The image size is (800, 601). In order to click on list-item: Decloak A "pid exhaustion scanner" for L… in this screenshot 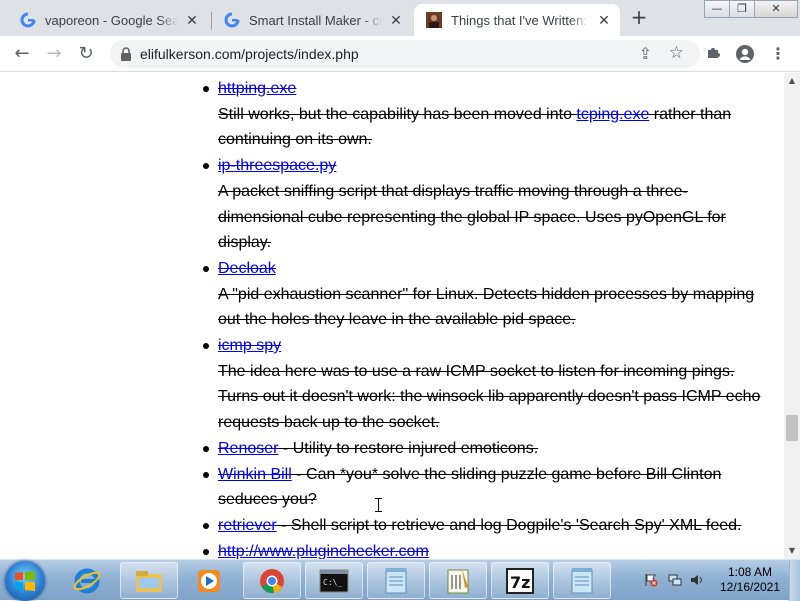, I will do `click(485, 294)`.